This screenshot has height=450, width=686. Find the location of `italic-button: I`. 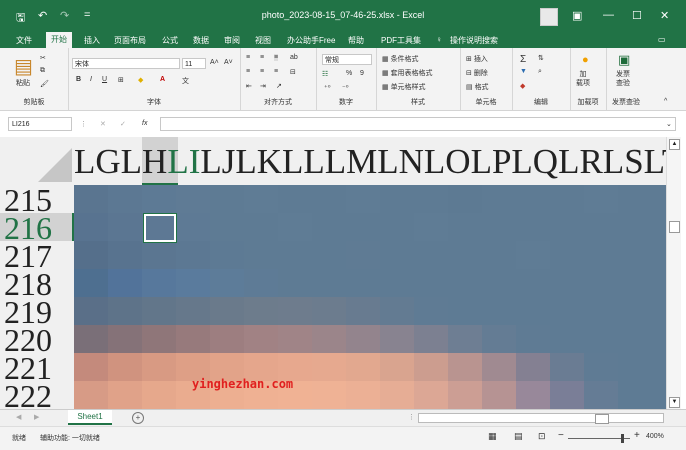

italic-button: I is located at coordinates (91, 79).